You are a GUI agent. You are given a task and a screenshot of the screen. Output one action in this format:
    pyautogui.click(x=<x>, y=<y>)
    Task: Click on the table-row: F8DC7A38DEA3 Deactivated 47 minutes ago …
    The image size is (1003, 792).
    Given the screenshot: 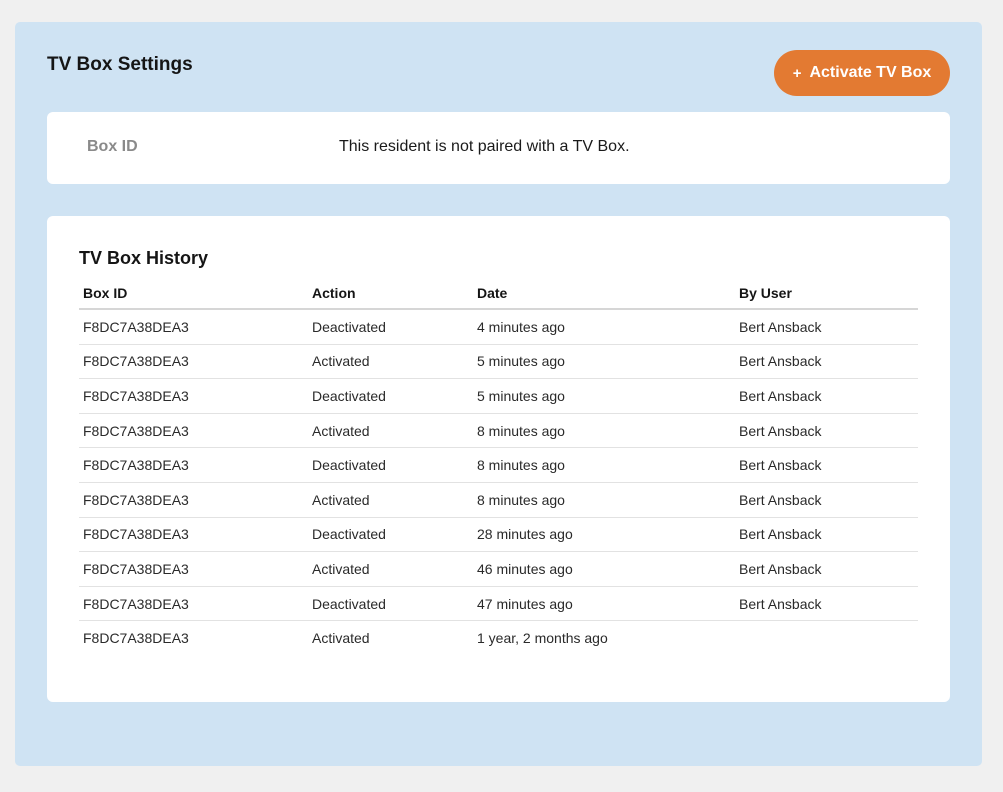 What is the action you would take?
    pyautogui.click(x=498, y=604)
    